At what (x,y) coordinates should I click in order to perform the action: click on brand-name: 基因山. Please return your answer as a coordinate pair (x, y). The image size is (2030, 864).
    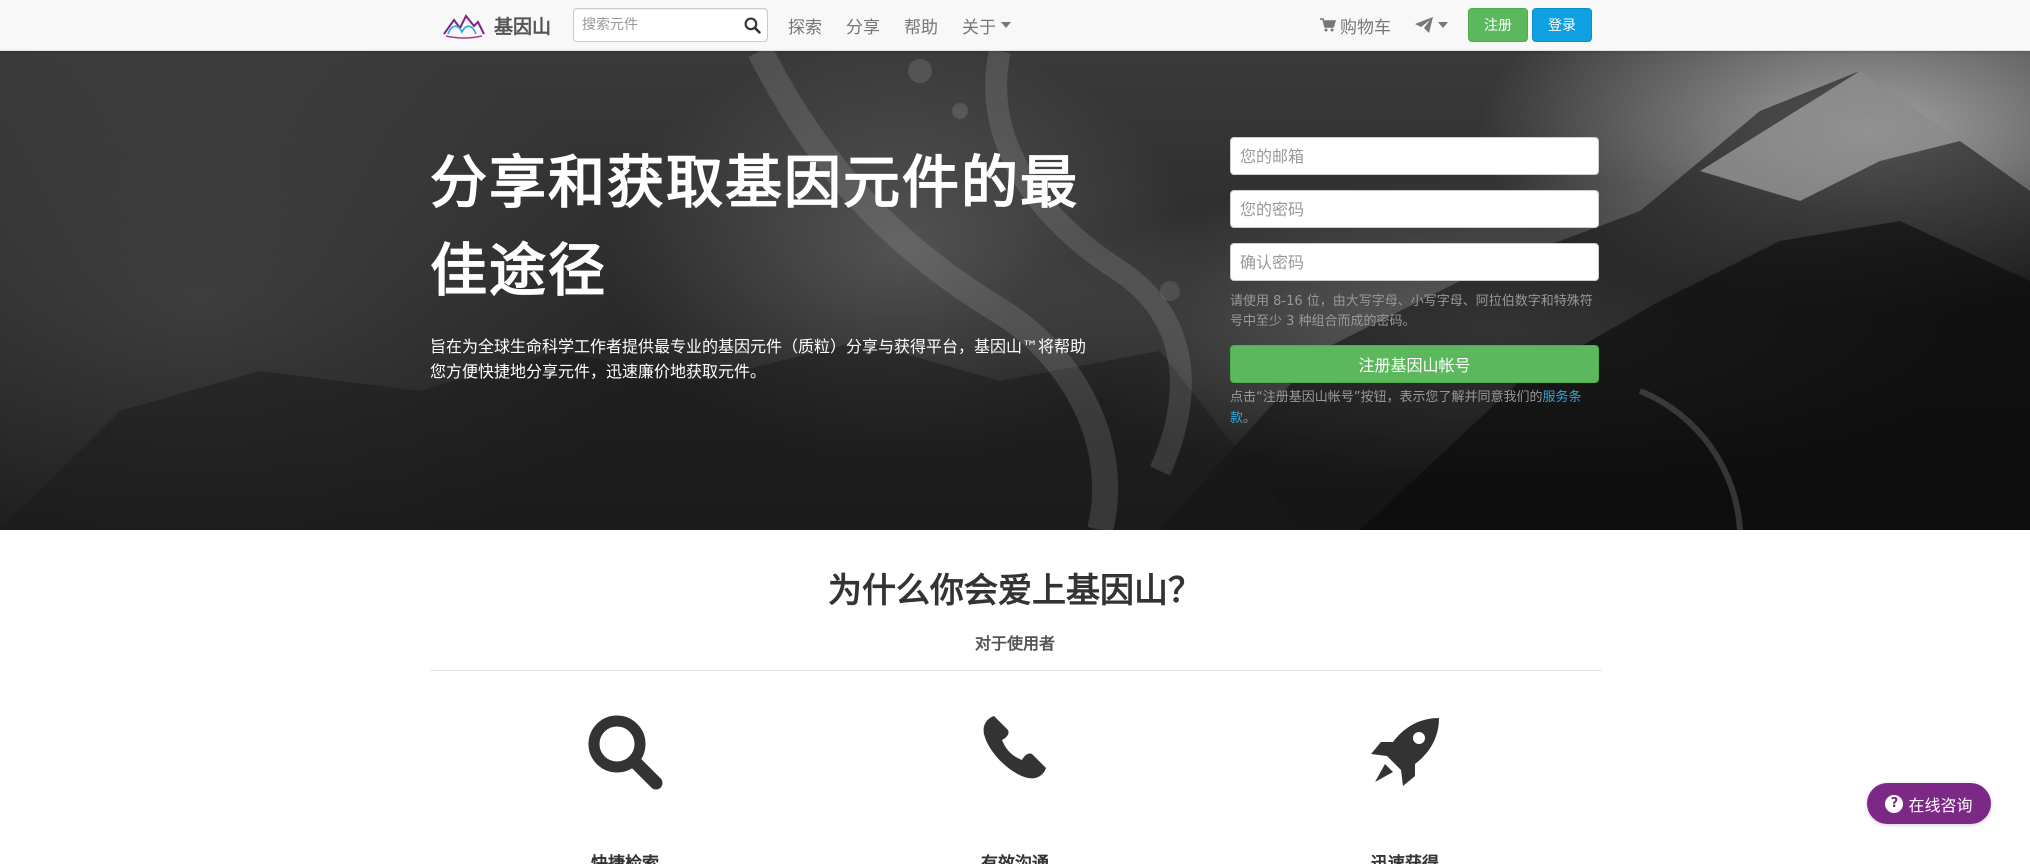
    Looking at the image, I should click on (523, 26).